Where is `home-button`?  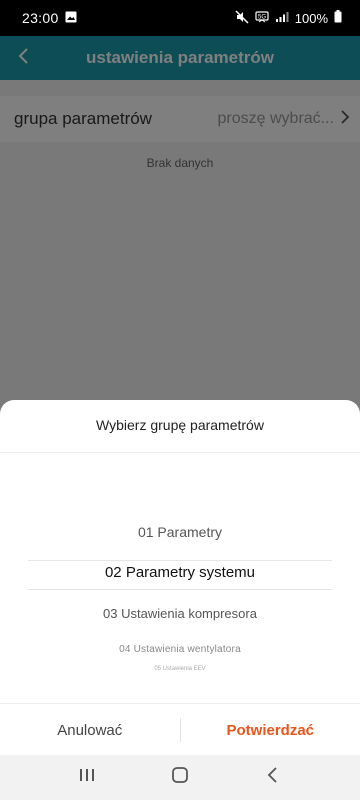
home-button is located at coordinates (180, 778).